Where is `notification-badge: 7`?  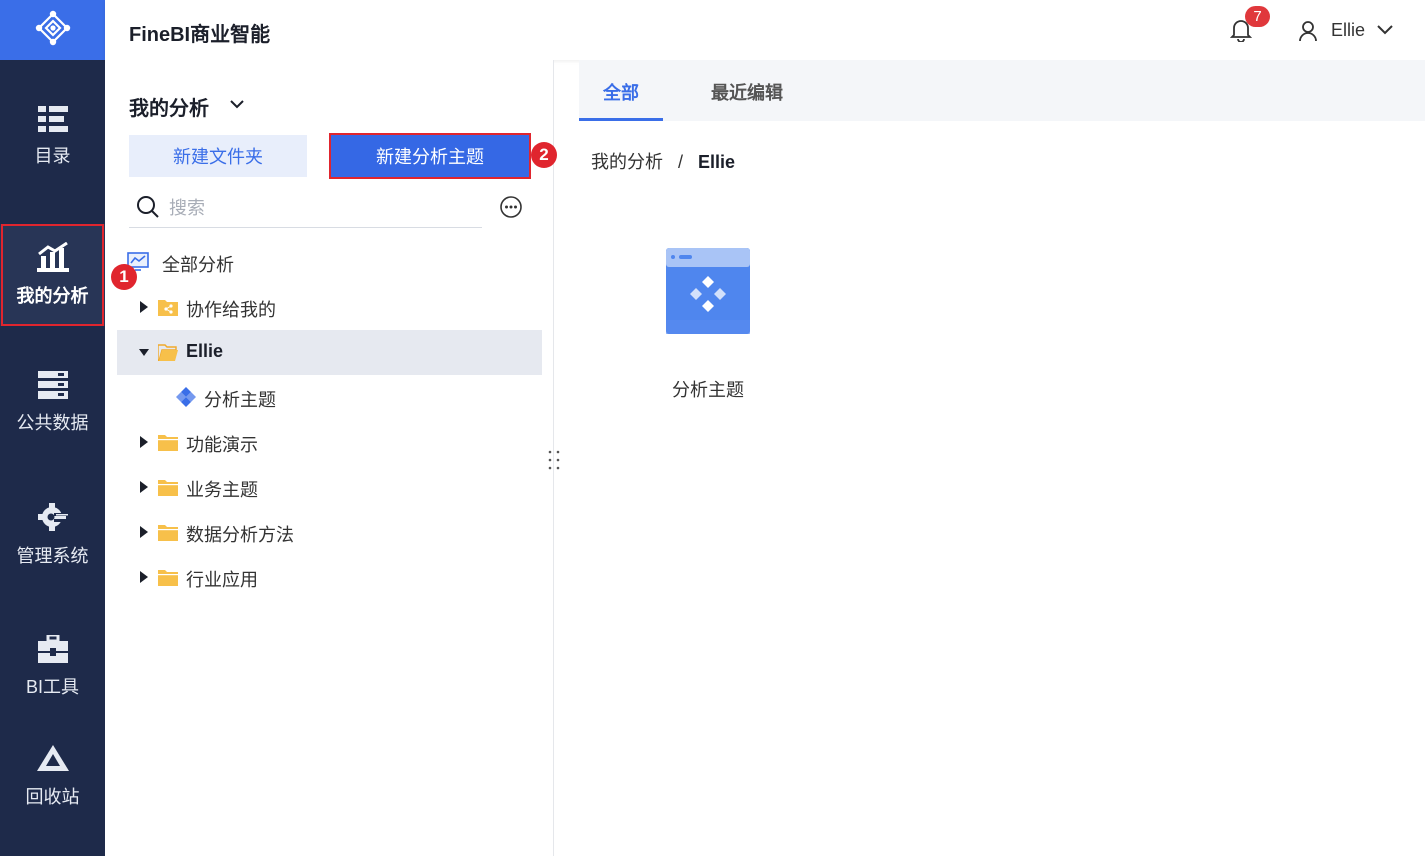 notification-badge: 7 is located at coordinates (1257, 16).